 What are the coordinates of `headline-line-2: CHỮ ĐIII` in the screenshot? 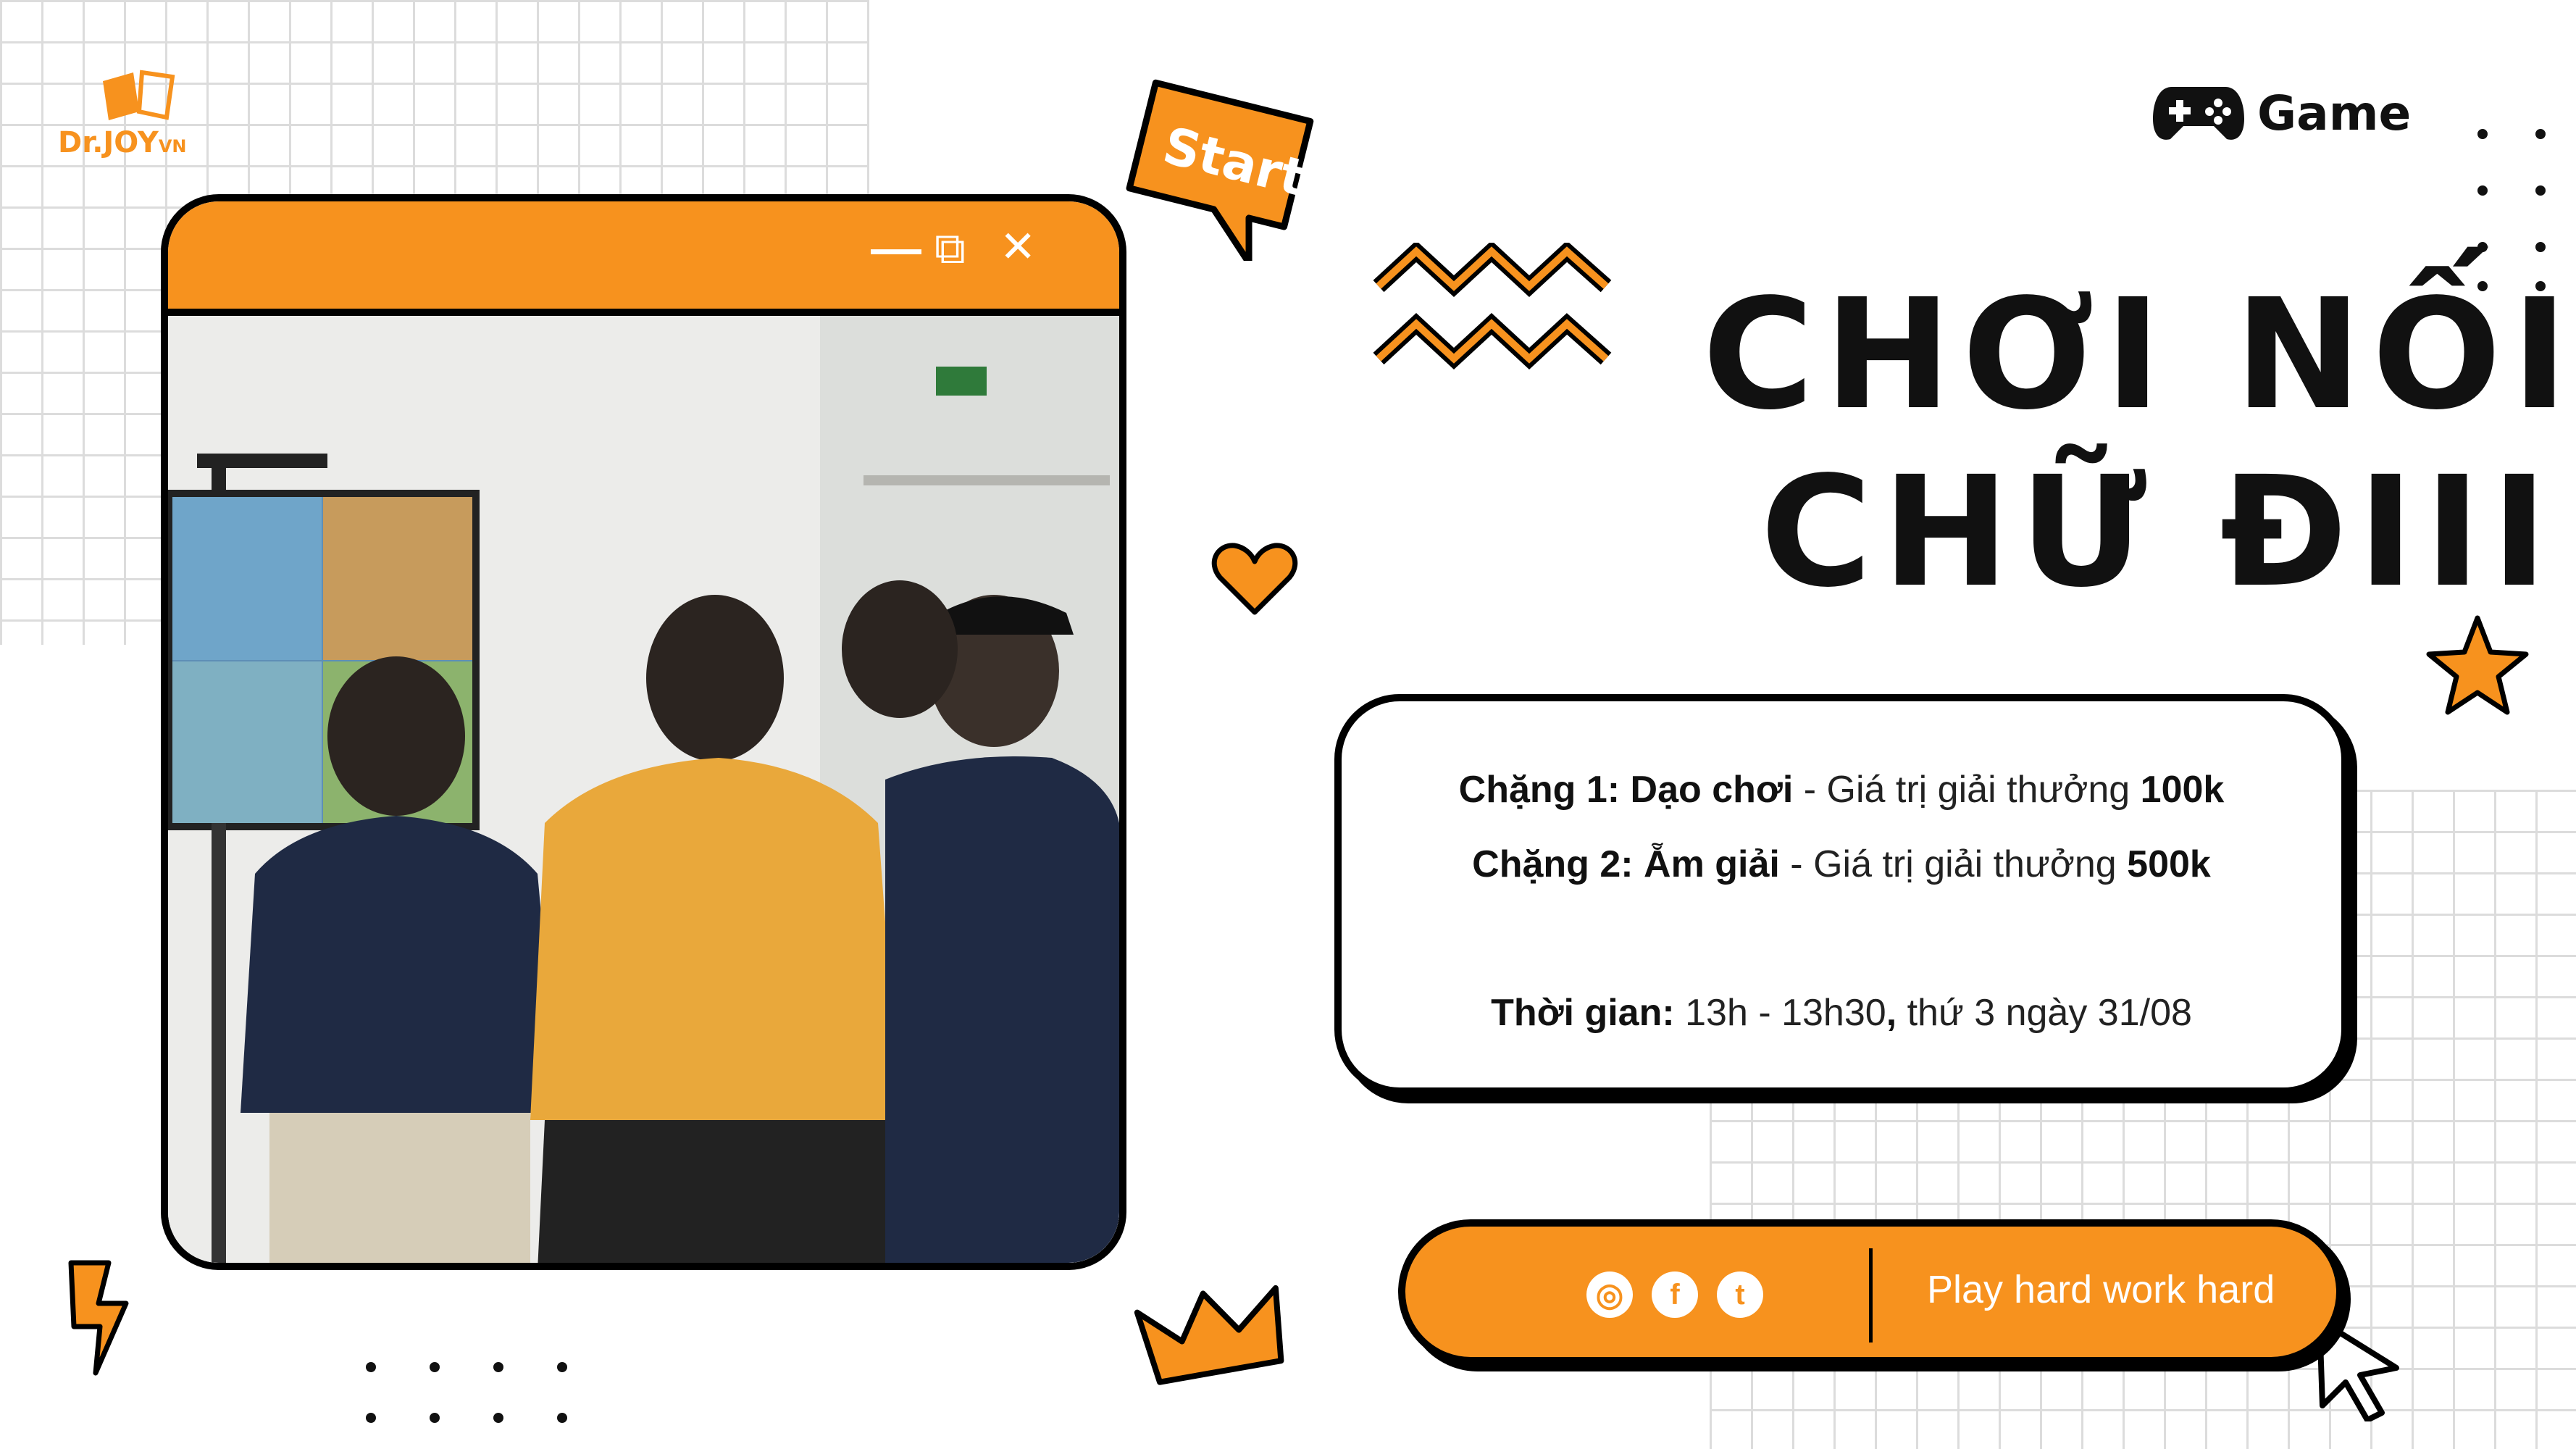 It's located at (2159, 532).